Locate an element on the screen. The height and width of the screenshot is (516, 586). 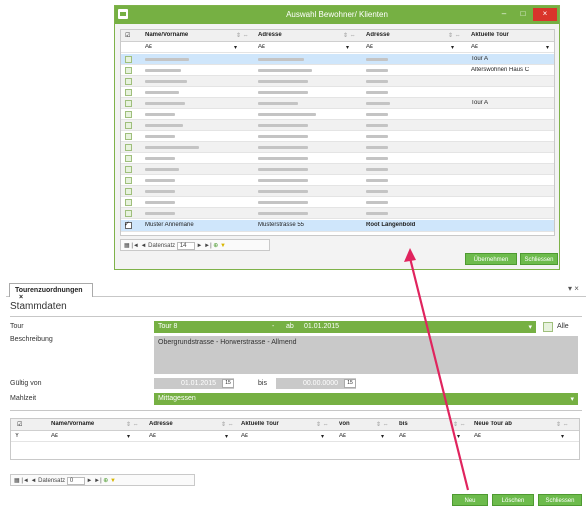
annotation-arrow is located at coordinates (437, 369).